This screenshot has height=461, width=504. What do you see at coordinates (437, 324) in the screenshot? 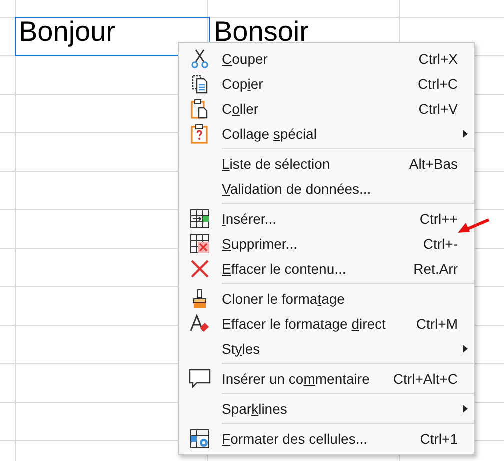
I see `shortcut-label: Ctrl+M` at bounding box center [437, 324].